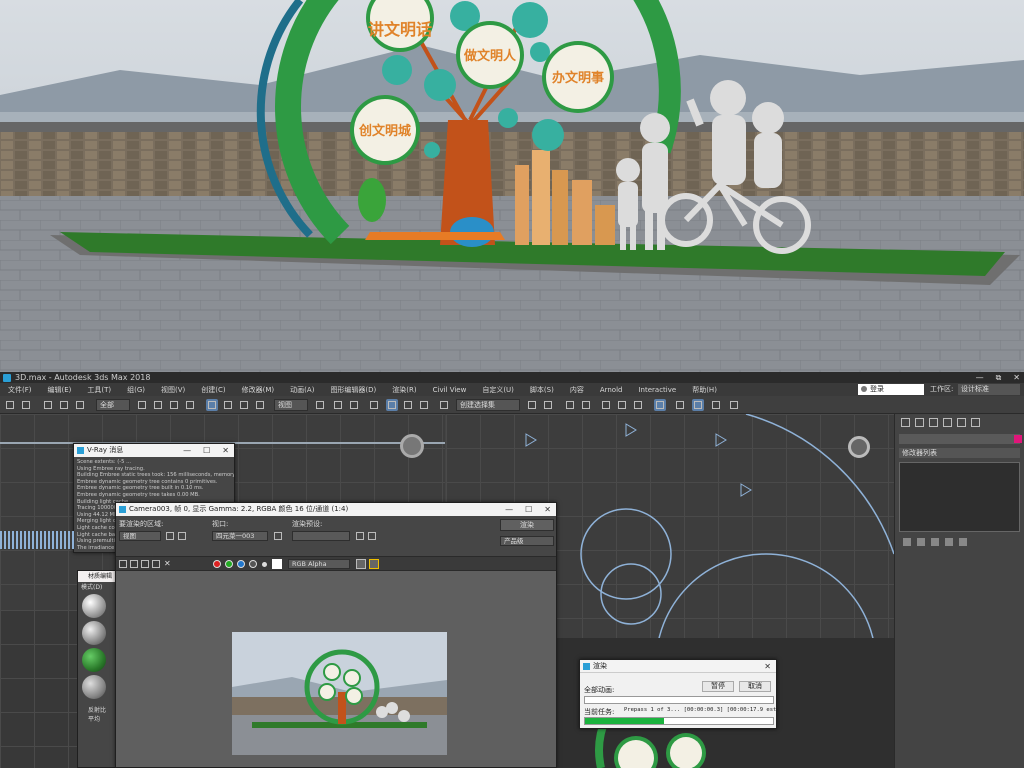 This screenshot has width=1024, height=768. Describe the element at coordinates (392, 405) in the screenshot. I see `angle-snap-icon` at that location.